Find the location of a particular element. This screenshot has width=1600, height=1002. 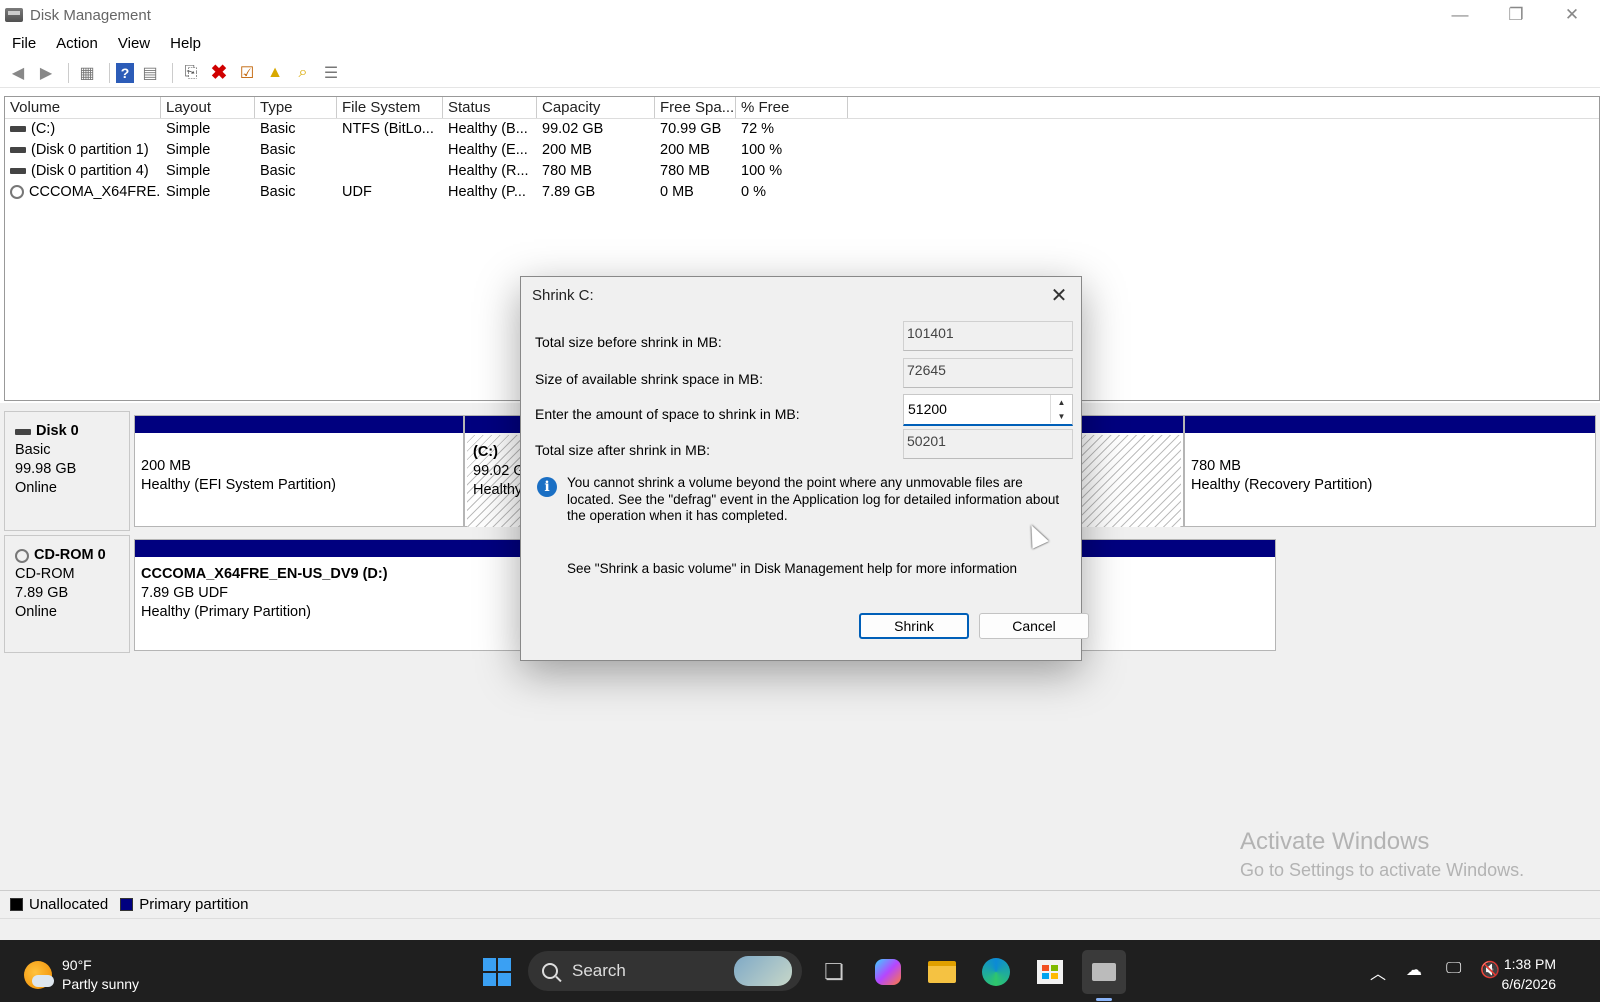

dialog-close-button: ✕ is located at coordinates (1059, 295).